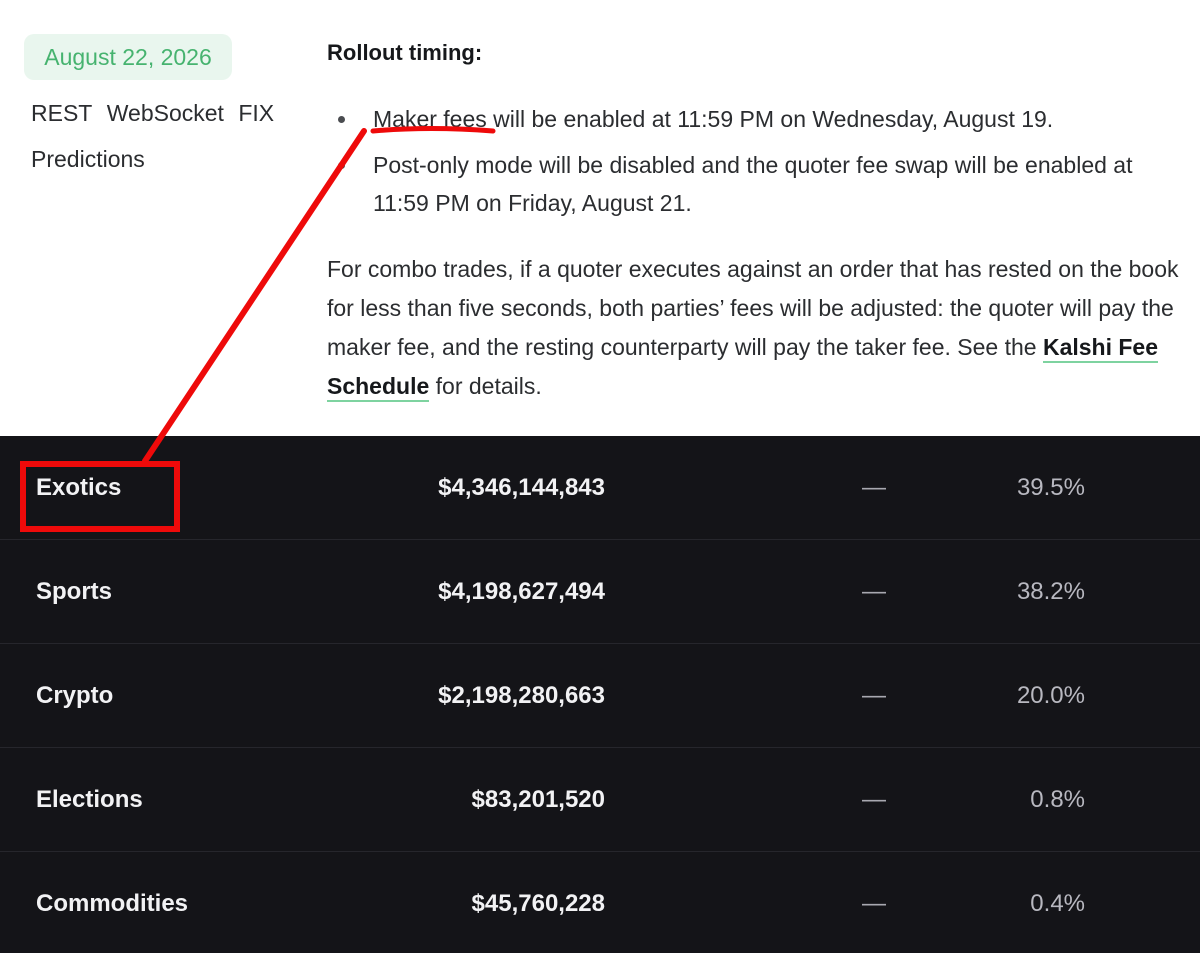 The image size is (1200, 956). I want to click on volume-cell: $83,201,520, so click(538, 799).